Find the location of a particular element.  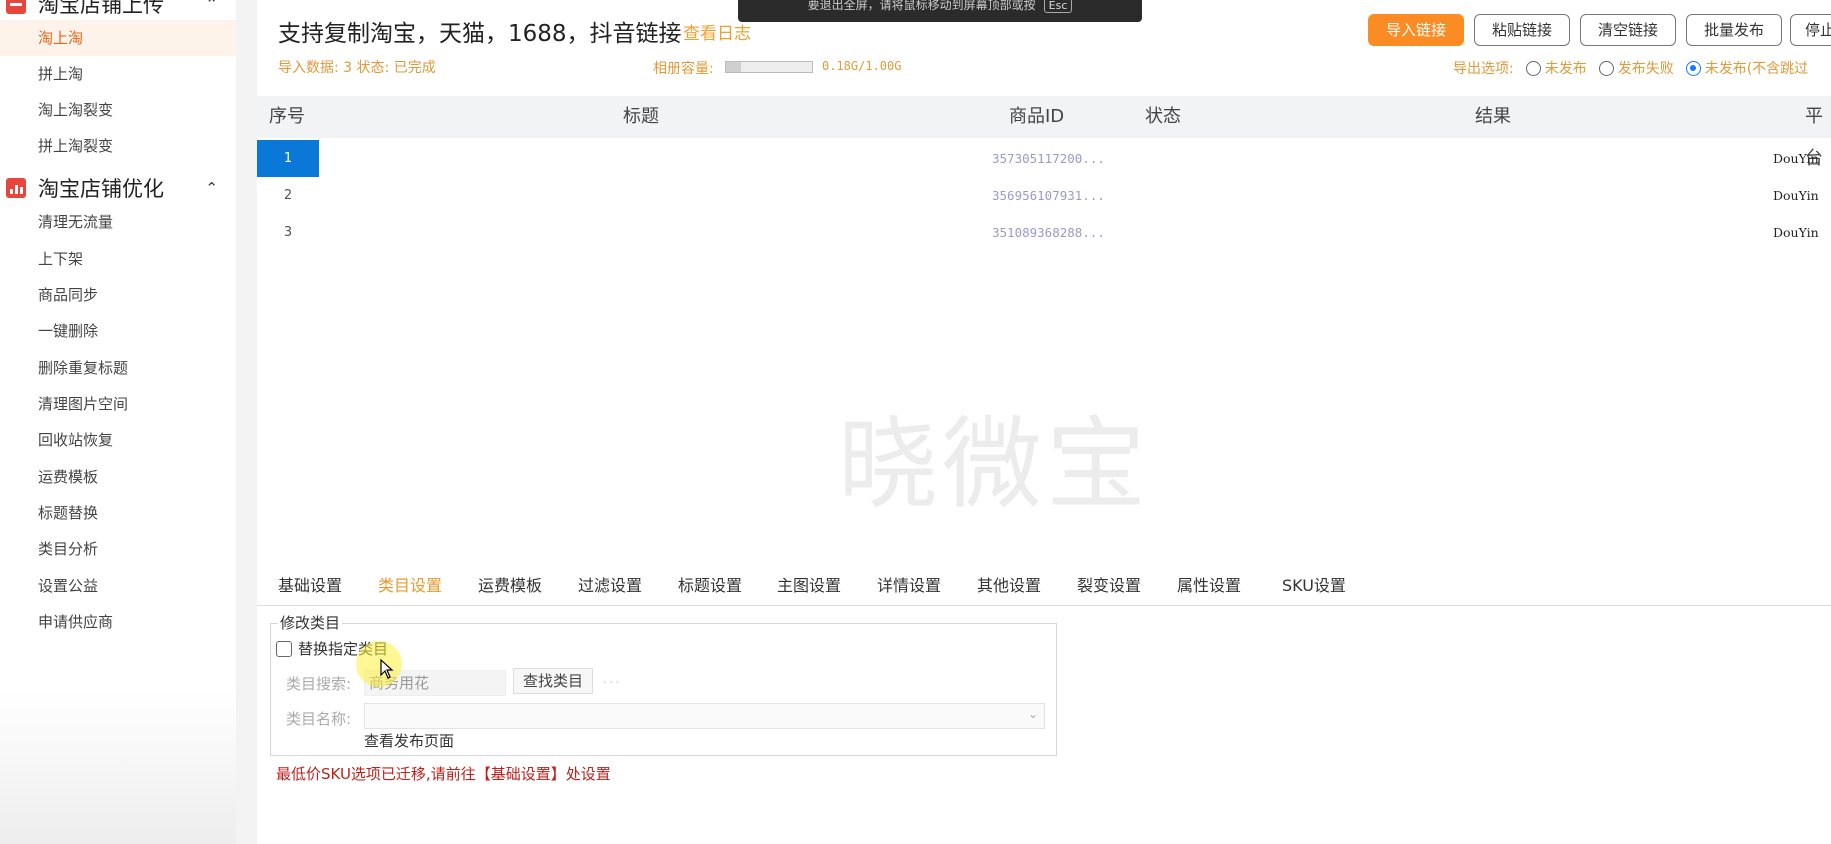

sidebar-fade is located at coordinates (118, 767).